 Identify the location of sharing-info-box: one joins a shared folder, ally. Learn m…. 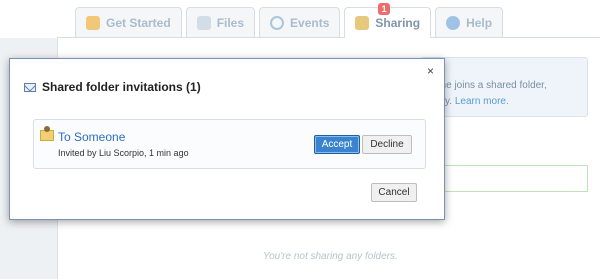
(504, 87).